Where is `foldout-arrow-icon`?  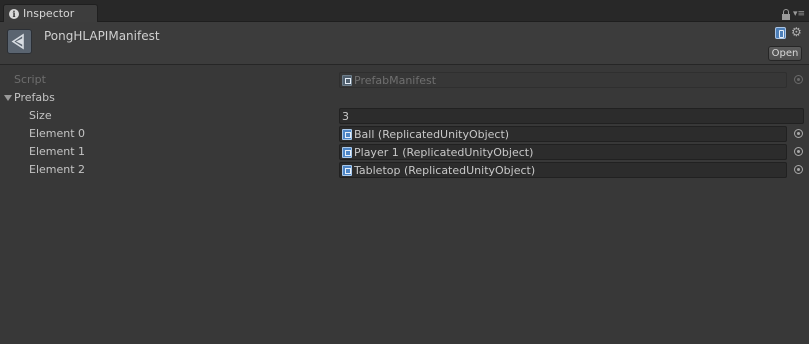
foldout-arrow-icon is located at coordinates (8, 98).